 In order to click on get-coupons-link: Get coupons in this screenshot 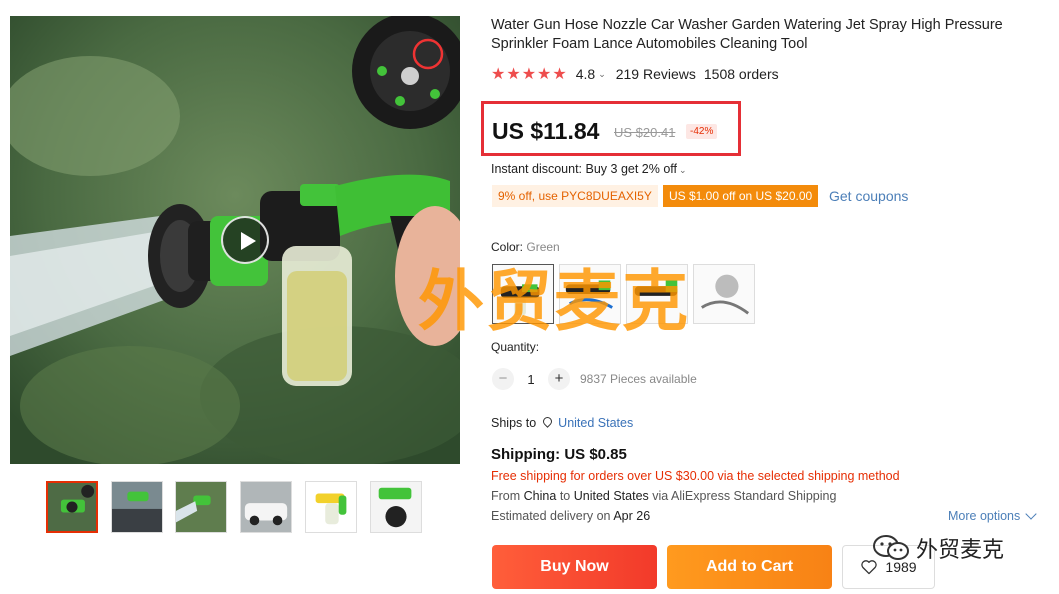, I will do `click(868, 196)`.